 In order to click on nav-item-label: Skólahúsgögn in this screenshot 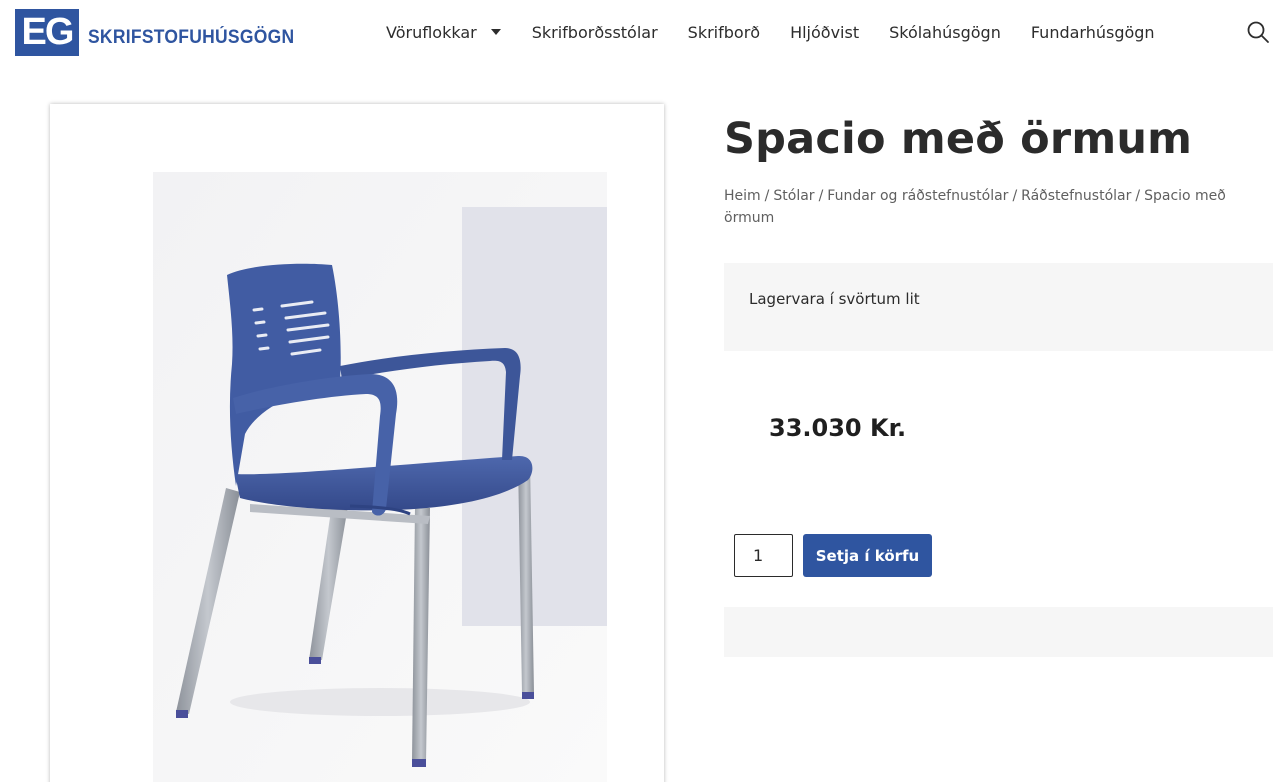, I will do `click(945, 32)`.